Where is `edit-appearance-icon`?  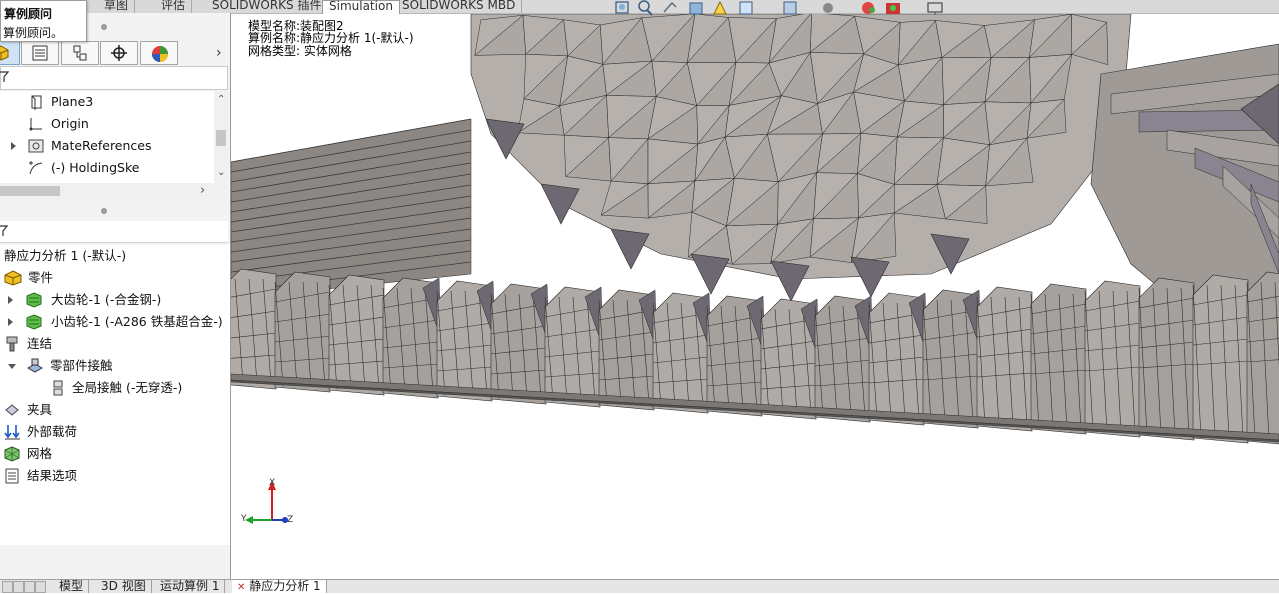 edit-appearance-icon is located at coordinates (868, 8).